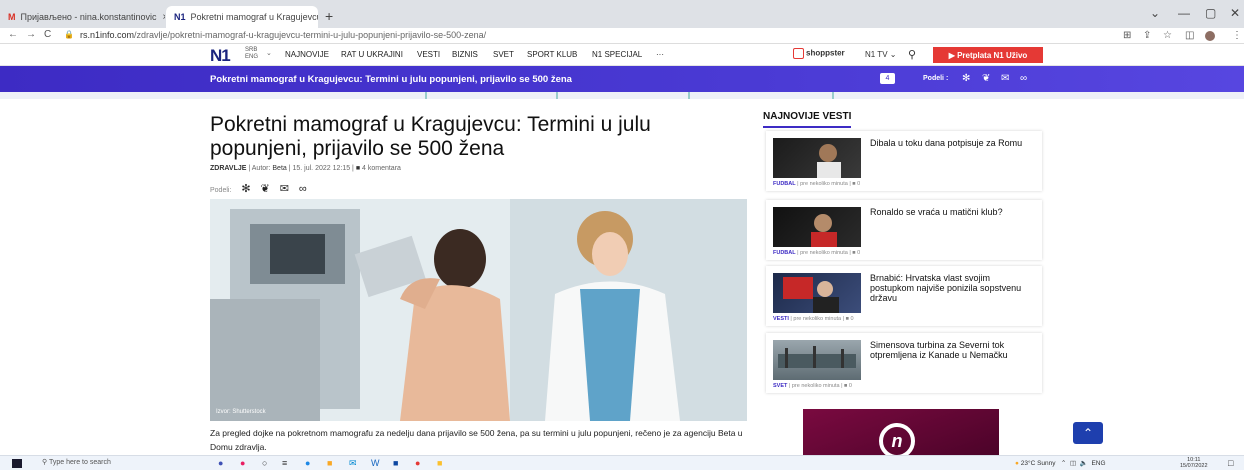  What do you see at coordinates (1235, 13) in the screenshot?
I see `close-window-button: ✕` at bounding box center [1235, 13].